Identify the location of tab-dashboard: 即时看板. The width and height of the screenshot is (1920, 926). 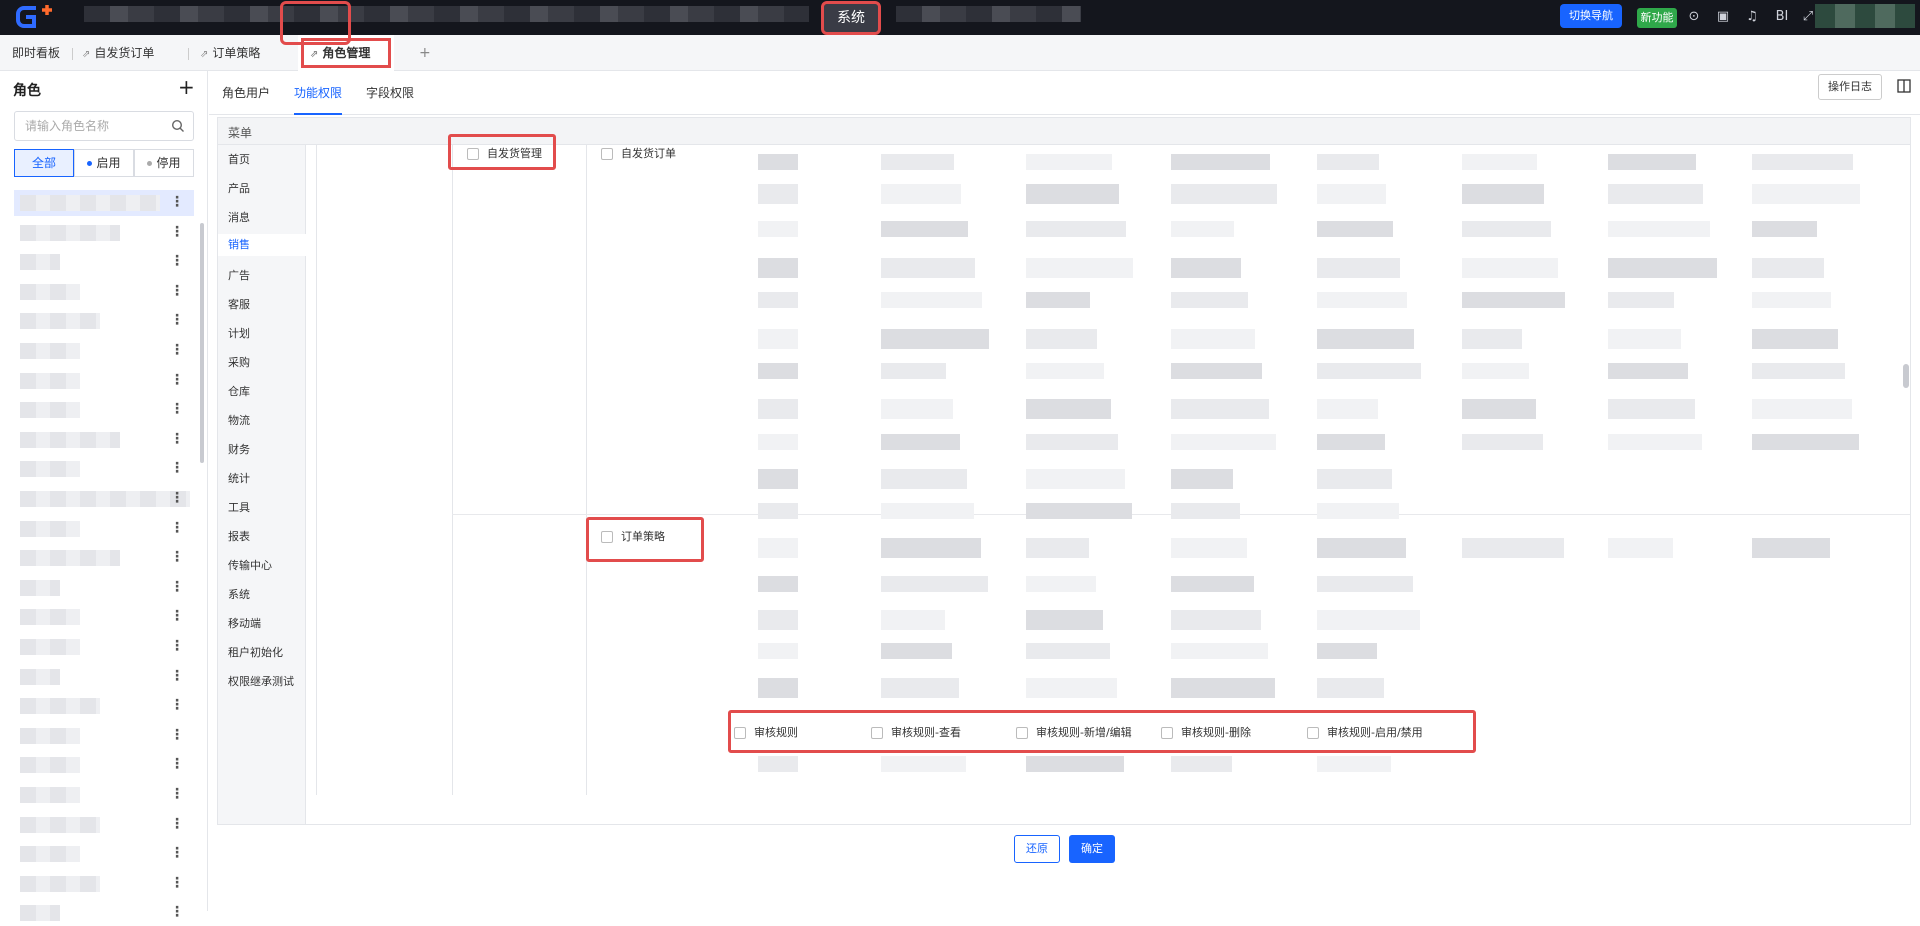
(36, 53).